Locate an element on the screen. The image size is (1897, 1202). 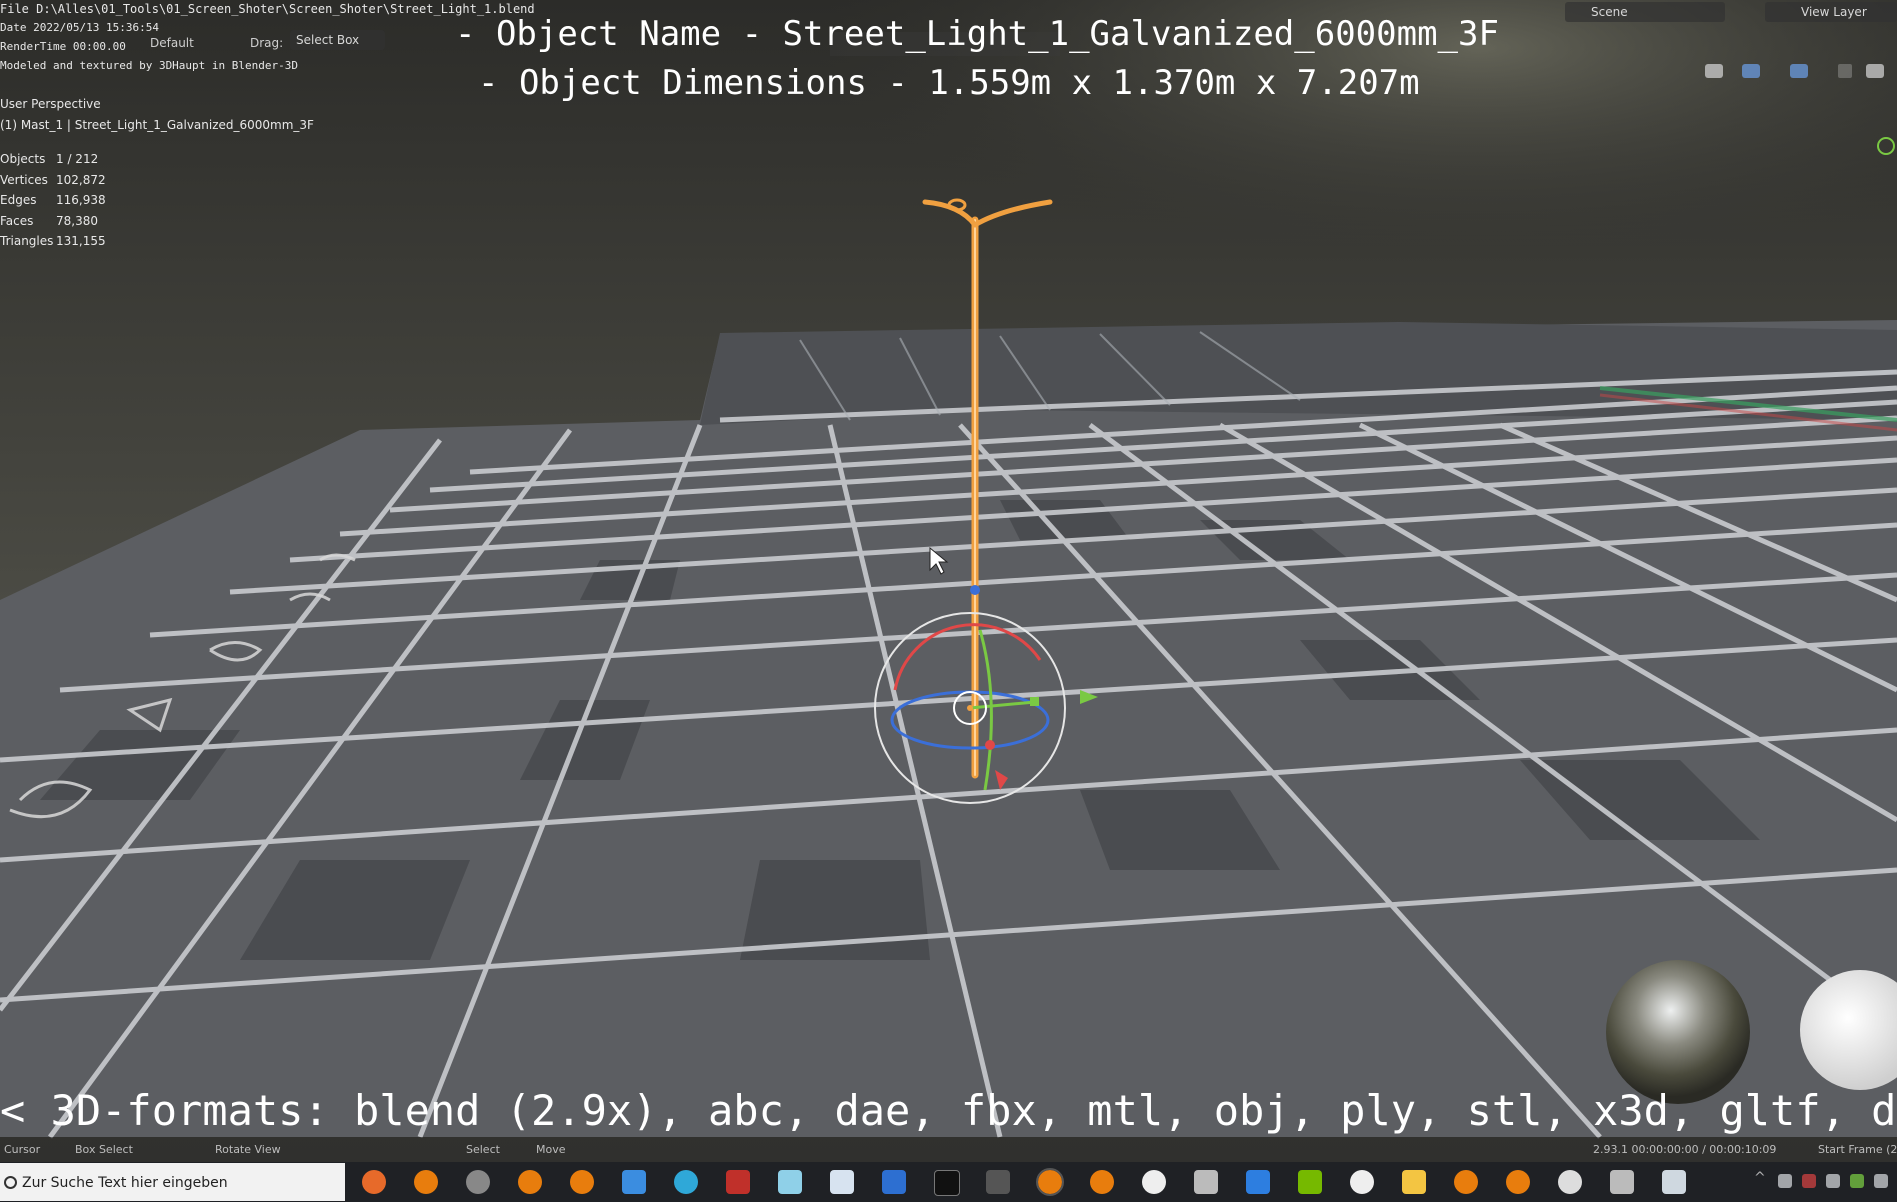
network-icon is located at coordinates (1785, 1181).